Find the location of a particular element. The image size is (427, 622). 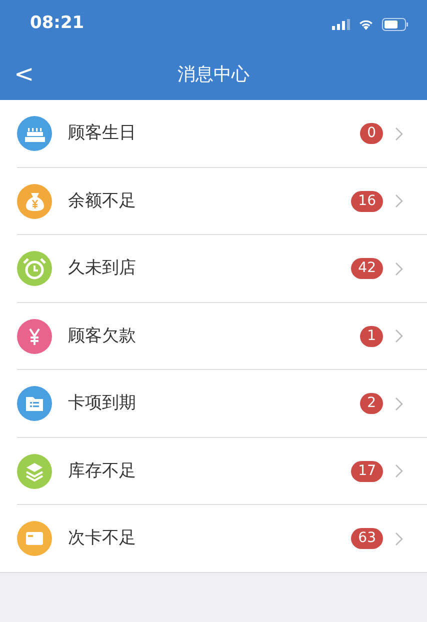

status-time: 08:21 is located at coordinates (57, 24).